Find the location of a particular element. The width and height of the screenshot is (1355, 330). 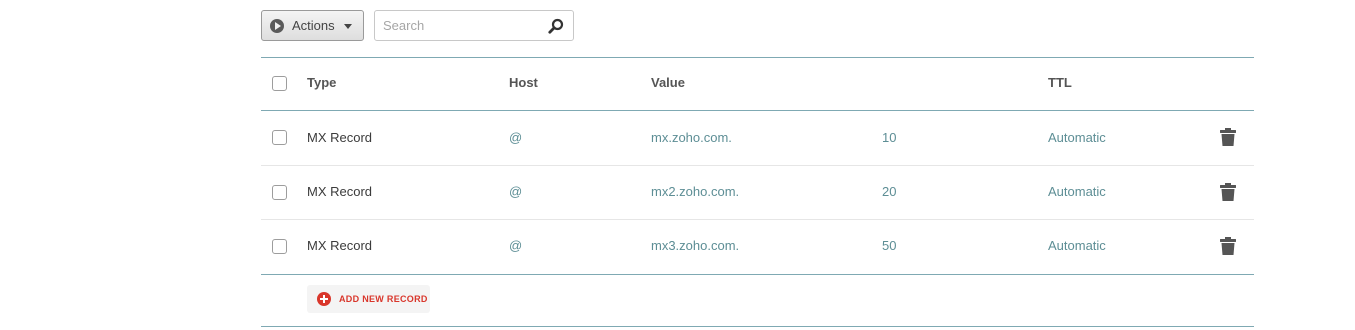

search-box is located at coordinates (474, 25).